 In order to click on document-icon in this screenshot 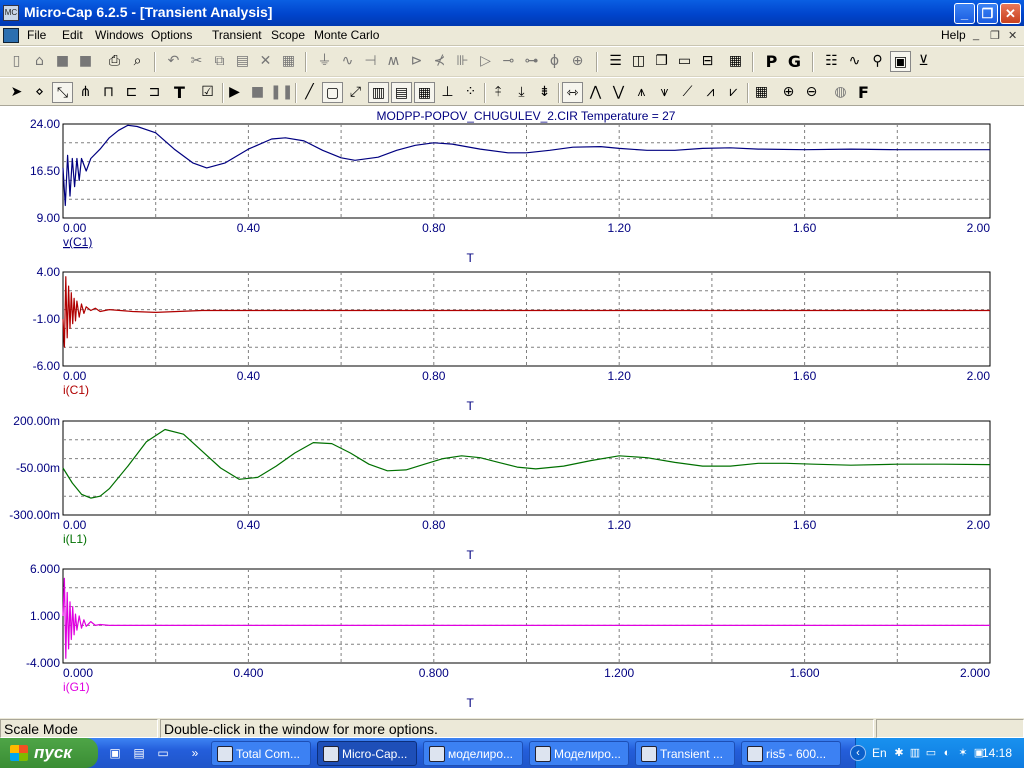, I will do `click(11, 35)`.